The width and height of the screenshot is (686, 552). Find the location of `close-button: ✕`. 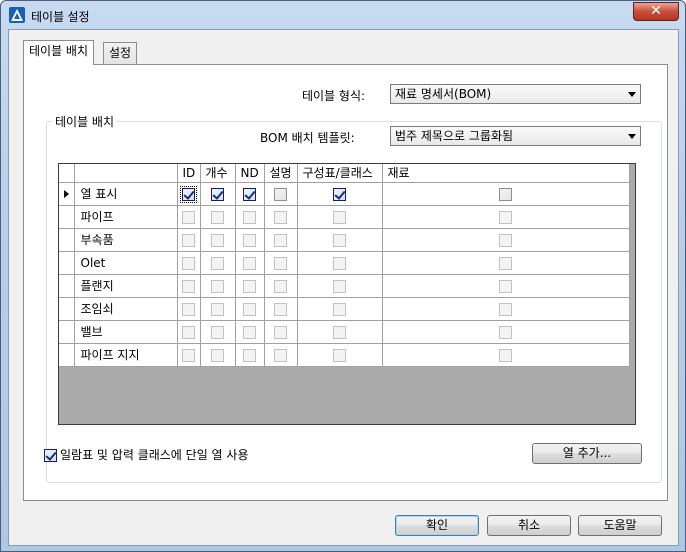

close-button: ✕ is located at coordinates (656, 11).